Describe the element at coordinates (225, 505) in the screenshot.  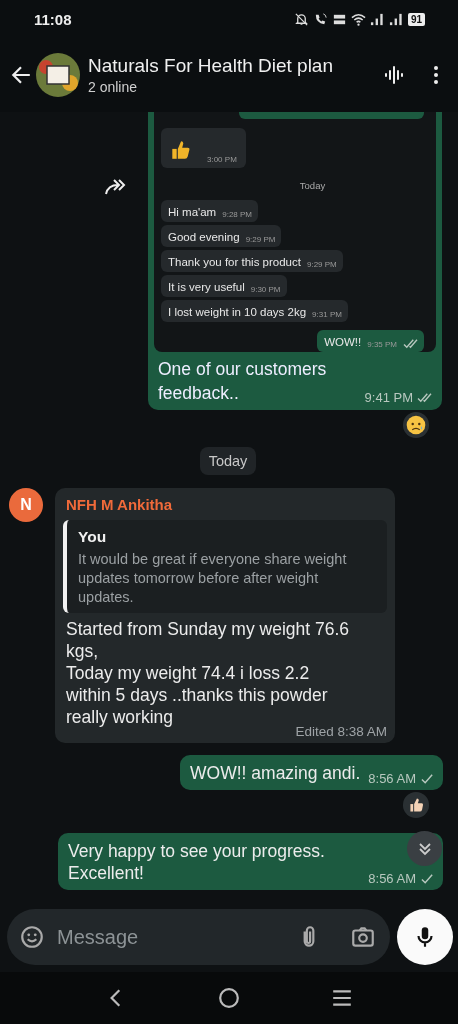
I see `sender-name: NFH M Ankitha` at that location.